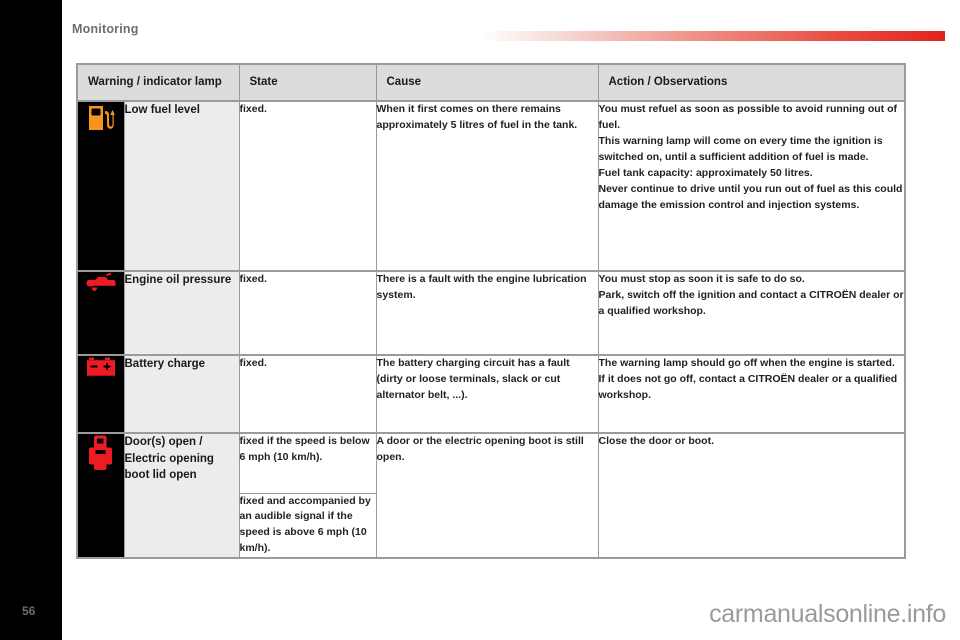  What do you see at coordinates (827, 614) in the screenshot?
I see `watermark: carmanualsonline.info` at bounding box center [827, 614].